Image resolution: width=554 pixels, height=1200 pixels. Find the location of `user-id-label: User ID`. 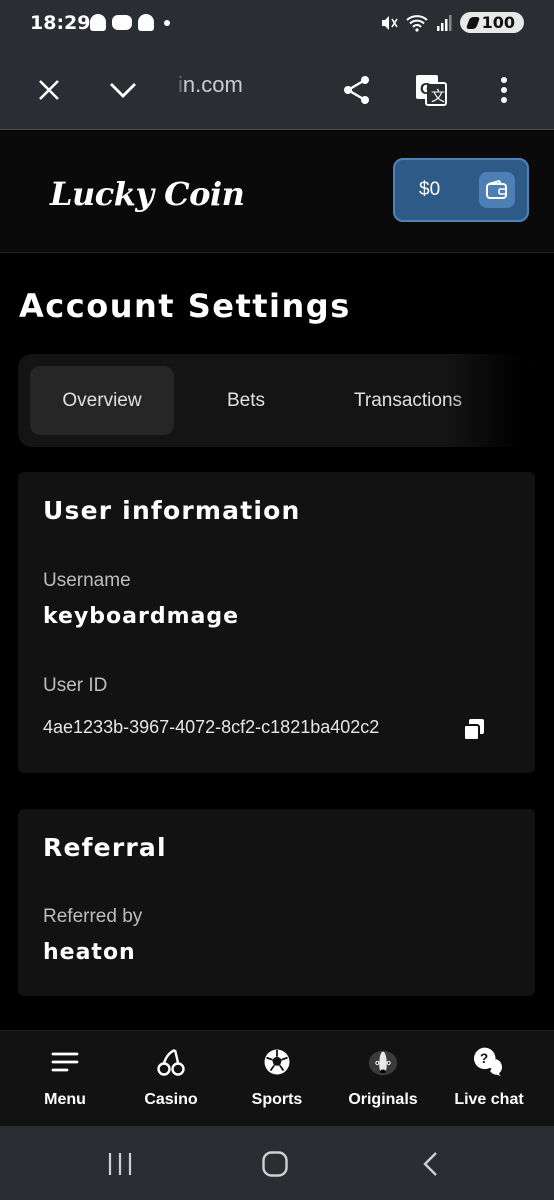

user-id-label: User ID is located at coordinates (75, 685).